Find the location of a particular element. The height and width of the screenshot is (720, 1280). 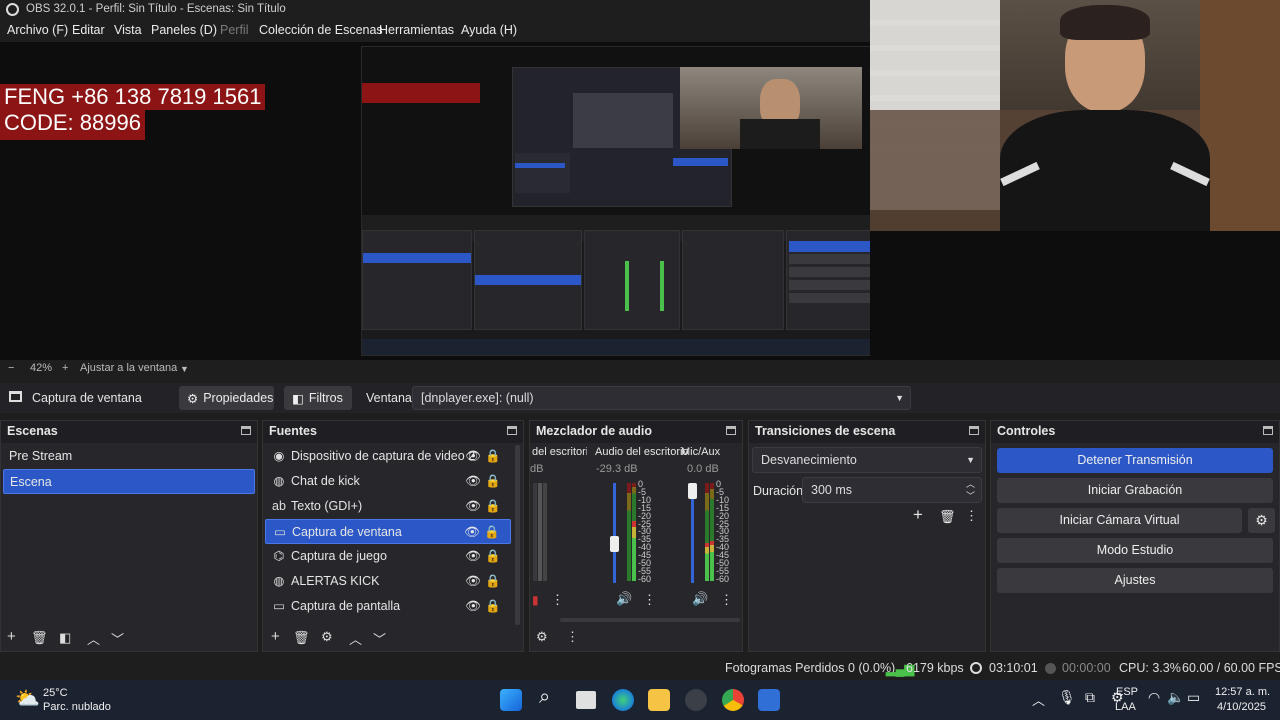

menu-coleccion-escenas: Colección de Escenas is located at coordinates (321, 30).